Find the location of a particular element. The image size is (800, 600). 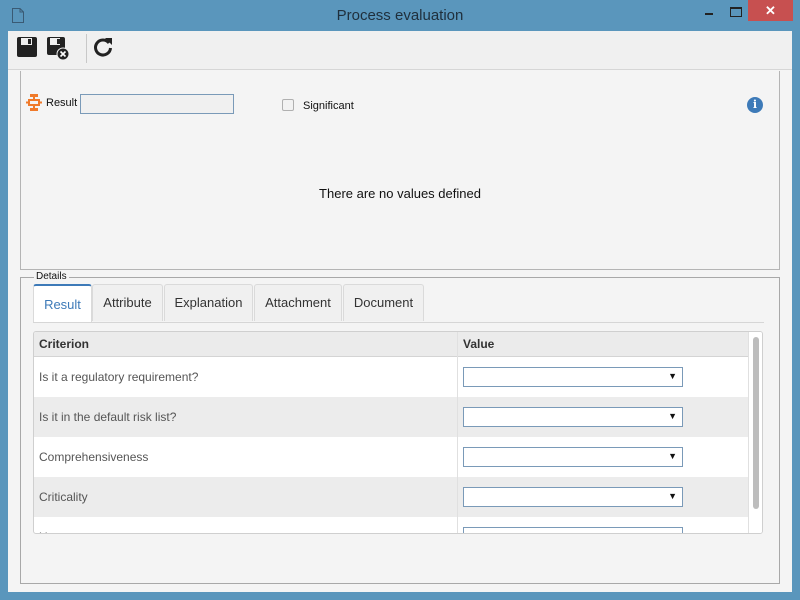

toolbar is located at coordinates (400, 50).